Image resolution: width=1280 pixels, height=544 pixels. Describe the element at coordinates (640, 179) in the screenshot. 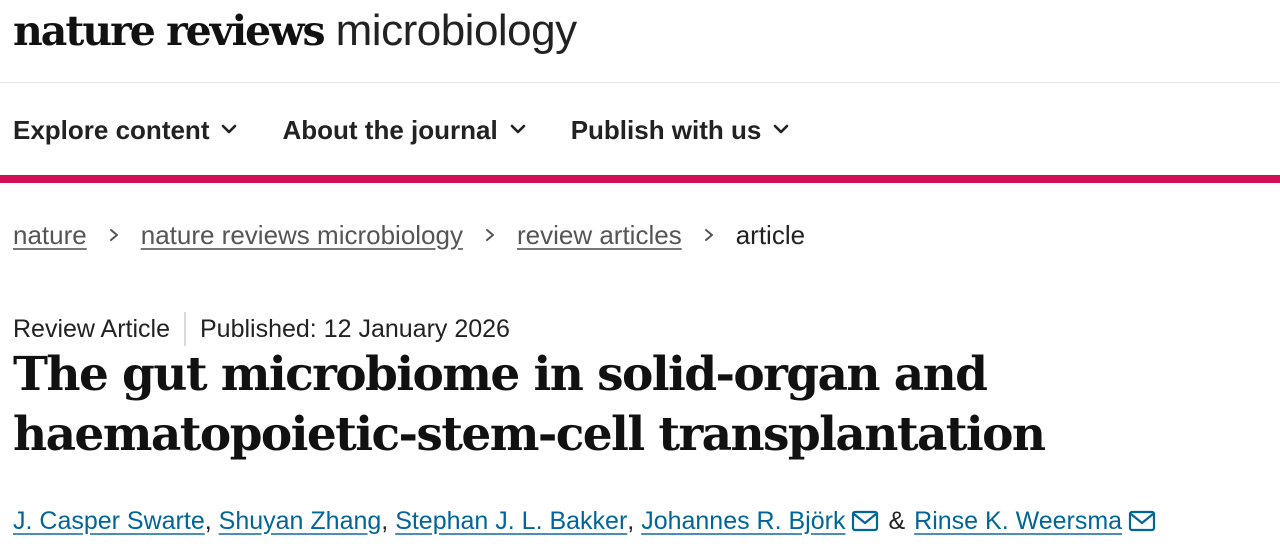

I see `nav-accent-bar` at that location.